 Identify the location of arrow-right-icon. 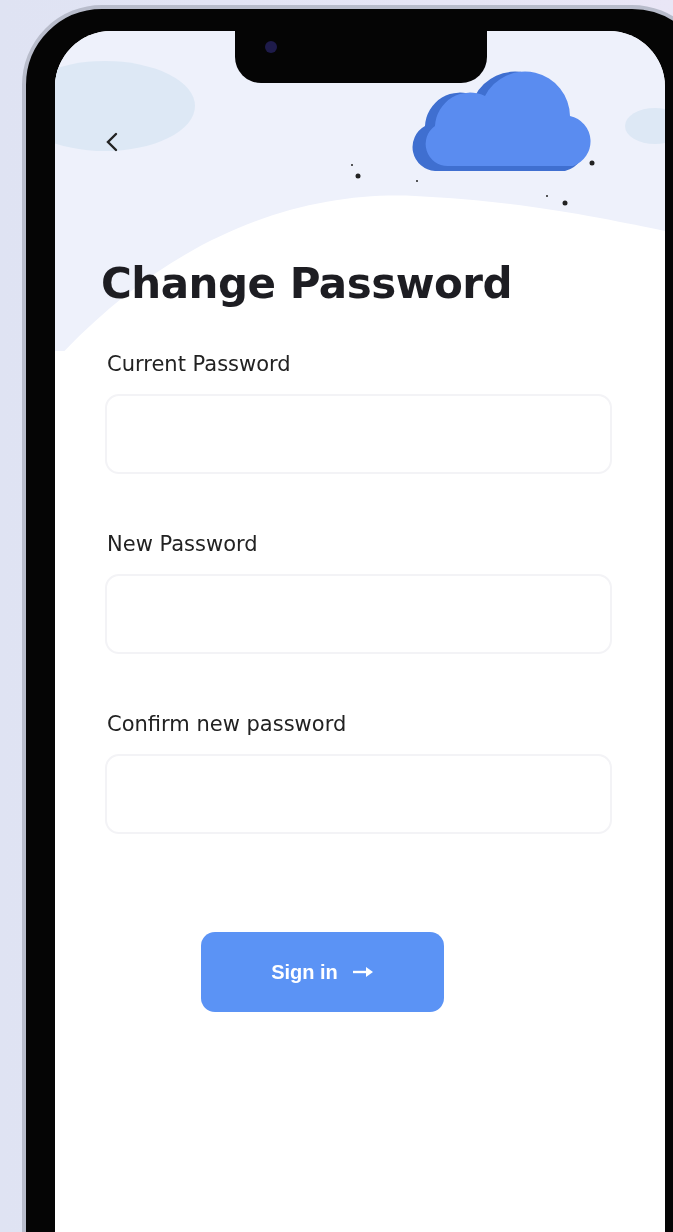
(362, 972).